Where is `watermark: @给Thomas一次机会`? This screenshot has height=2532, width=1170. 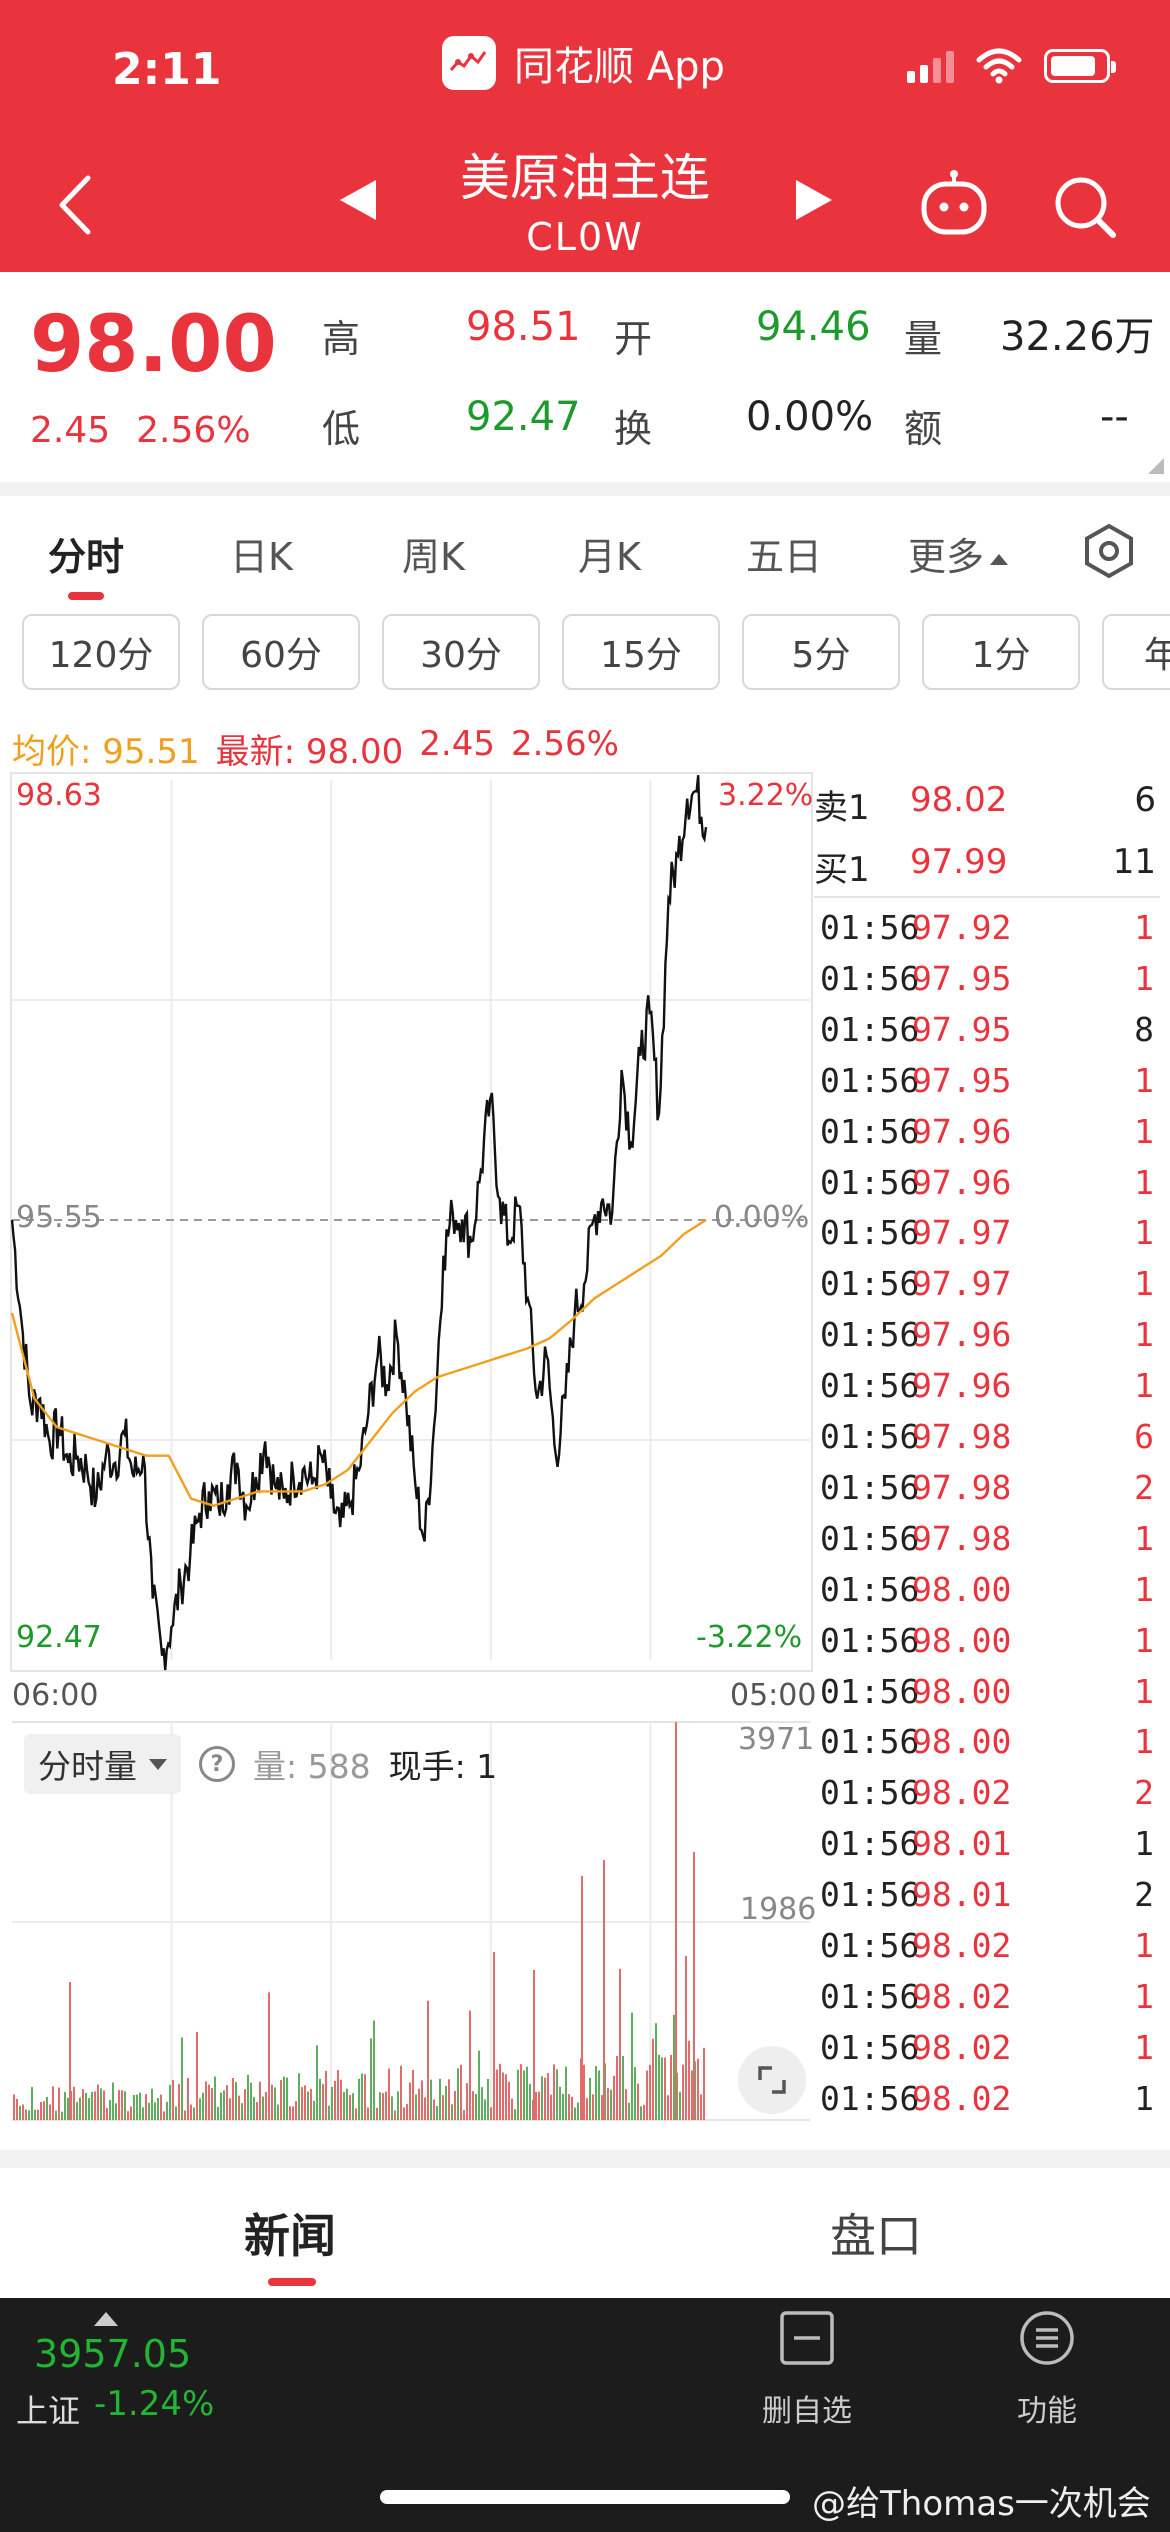 watermark: @给Thomas一次机会 is located at coordinates (981, 2504).